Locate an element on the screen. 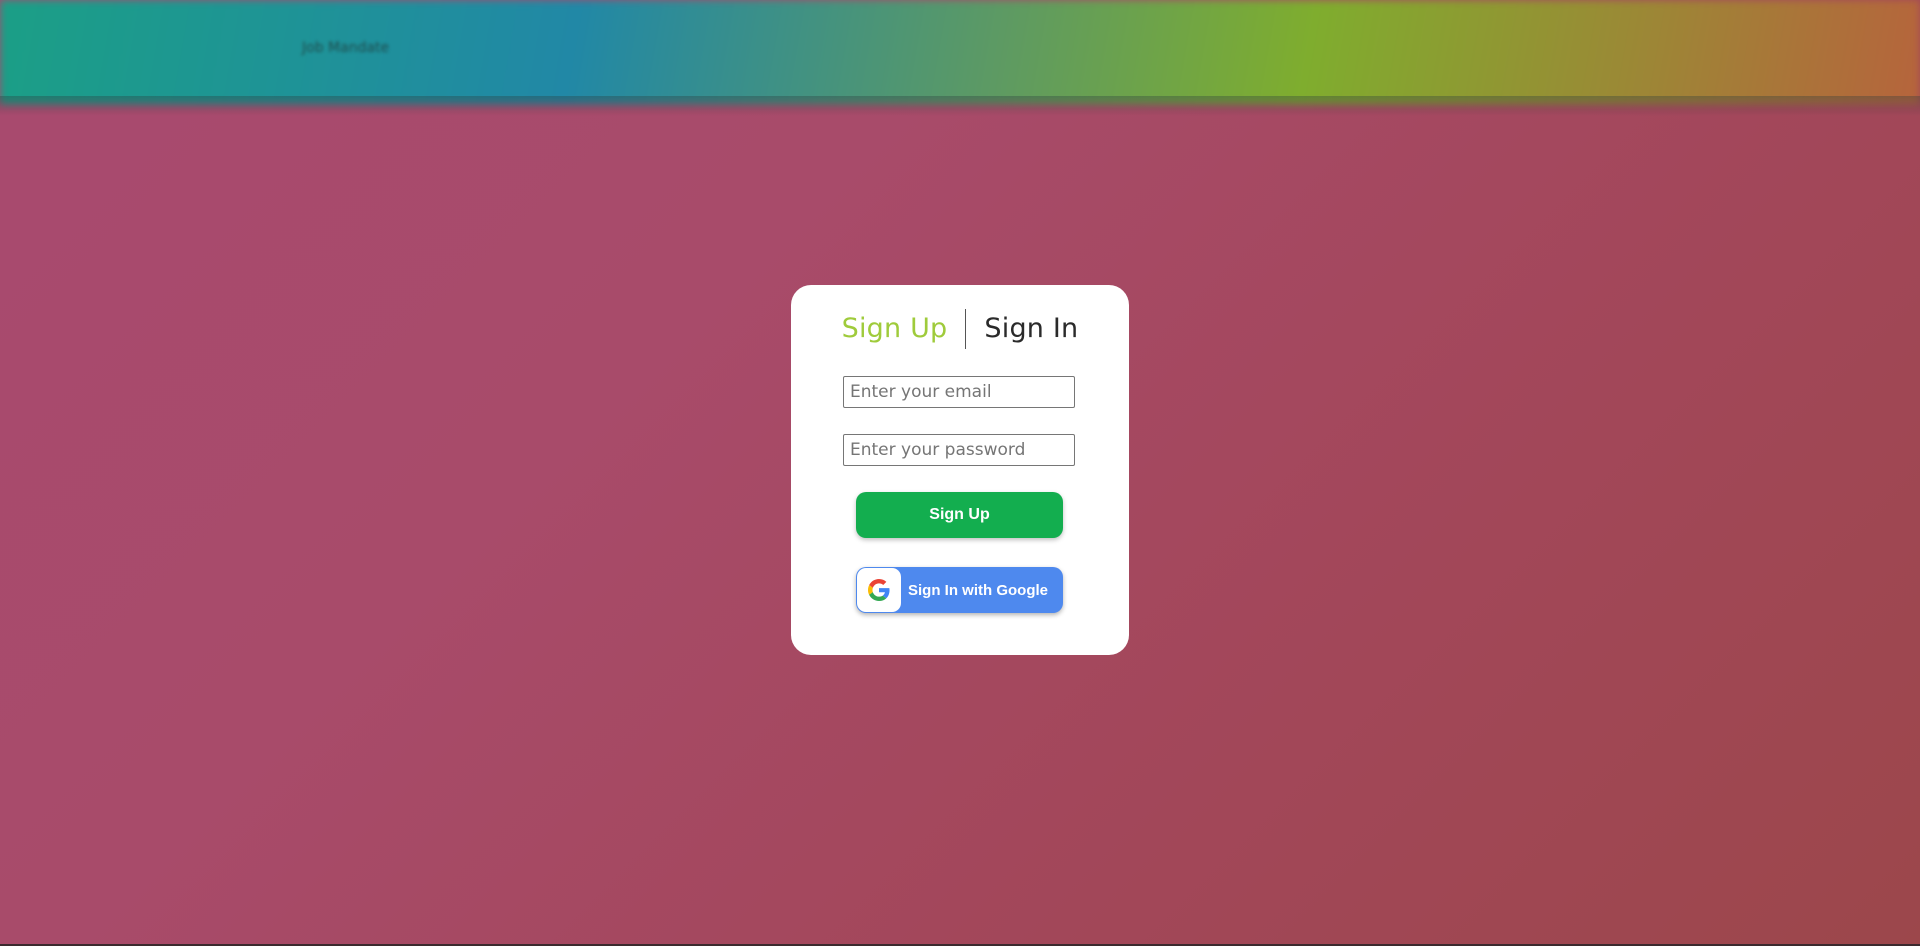  google-logo-container is located at coordinates (879, 590).